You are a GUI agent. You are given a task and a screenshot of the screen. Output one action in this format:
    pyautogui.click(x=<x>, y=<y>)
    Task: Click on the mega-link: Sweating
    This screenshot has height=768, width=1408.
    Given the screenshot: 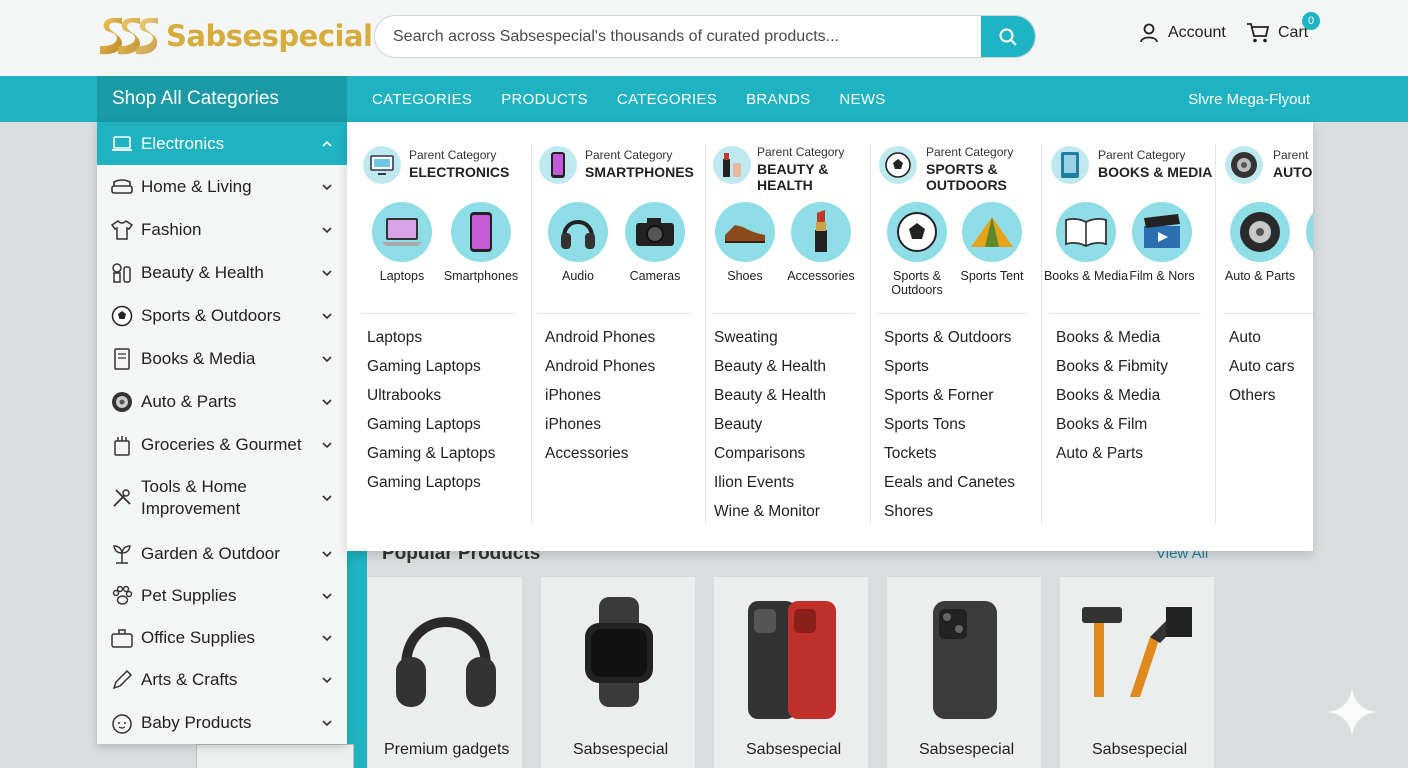 What is the action you would take?
    pyautogui.click(x=746, y=338)
    